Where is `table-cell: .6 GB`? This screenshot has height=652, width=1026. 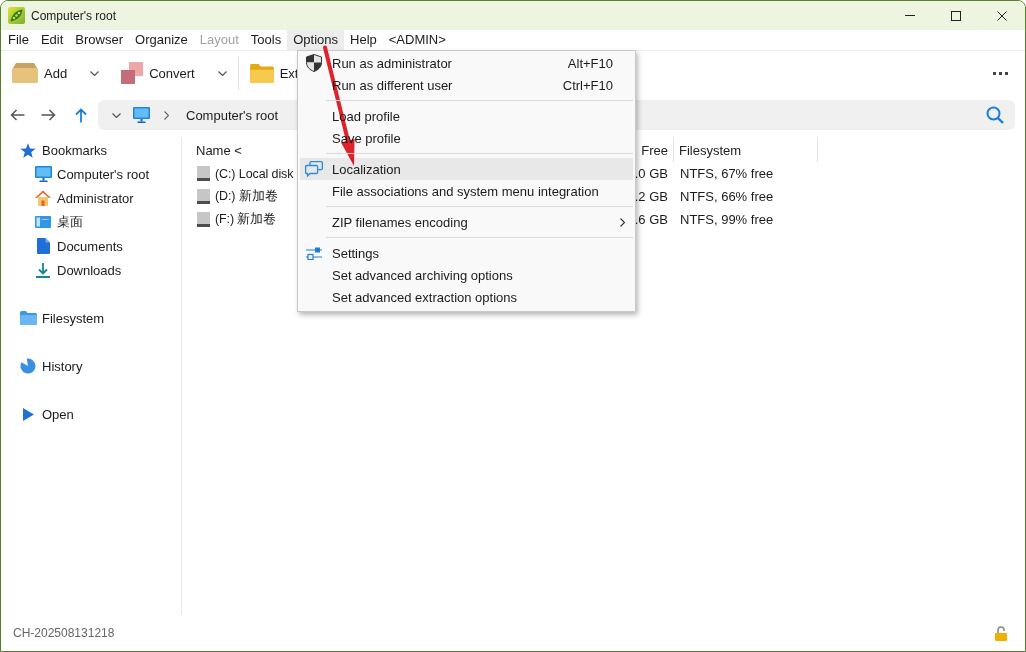 table-cell: .6 GB is located at coordinates (651, 219).